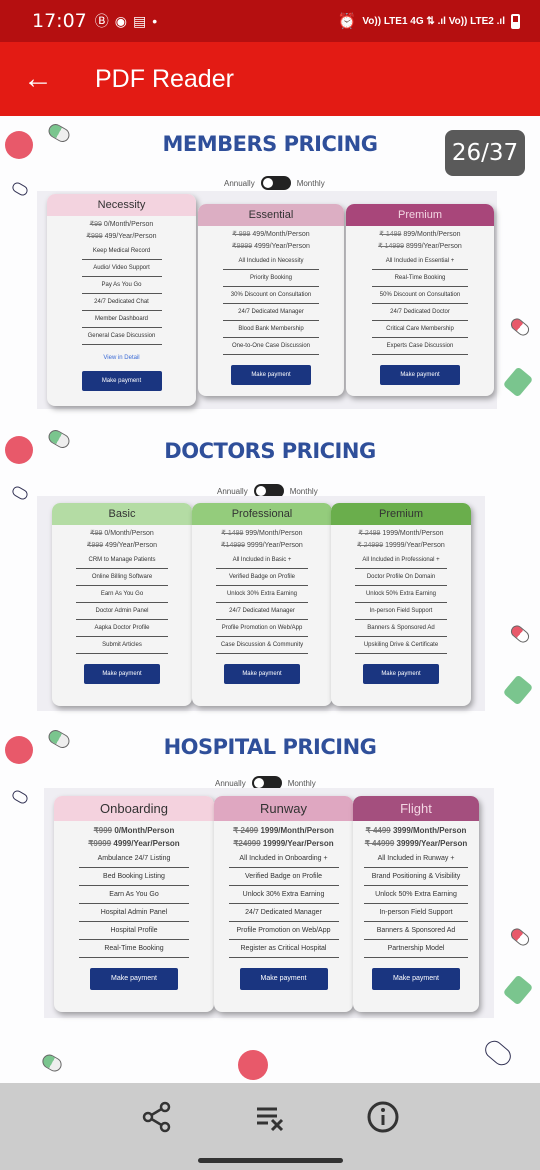 The image size is (540, 1170). Describe the element at coordinates (416, 859) in the screenshot. I see `plan-feature: All Included in Runway +` at that location.